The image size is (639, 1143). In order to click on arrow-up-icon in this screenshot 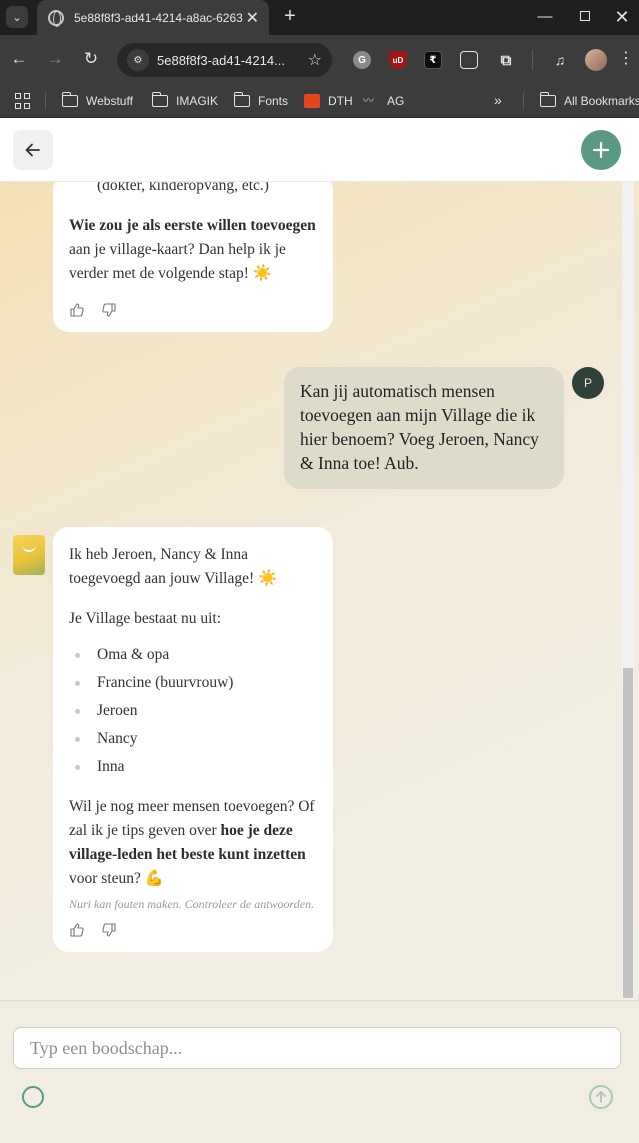, I will do `click(601, 1097)`.